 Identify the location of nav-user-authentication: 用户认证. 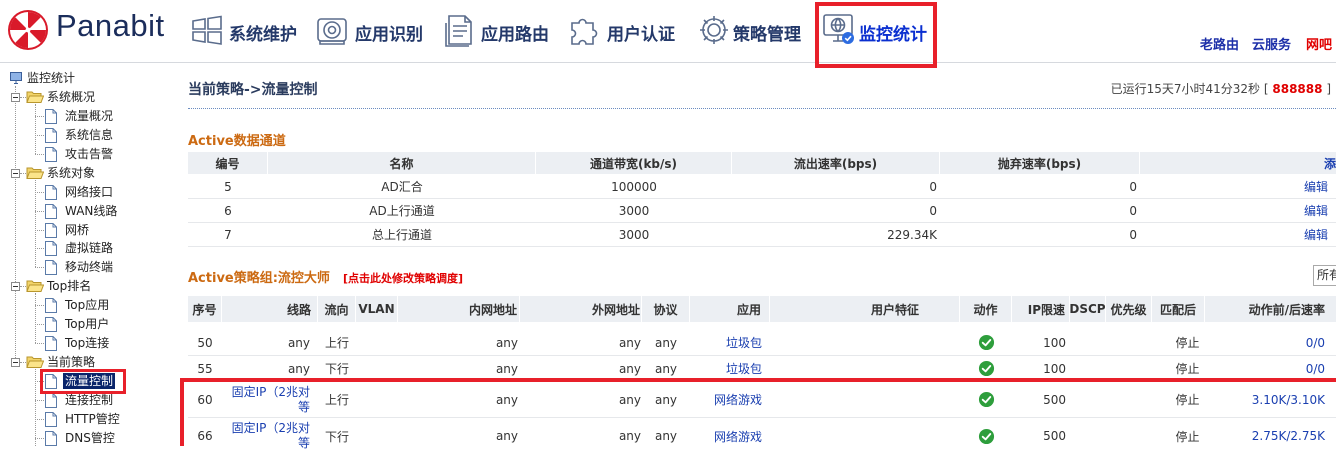
(624, 31).